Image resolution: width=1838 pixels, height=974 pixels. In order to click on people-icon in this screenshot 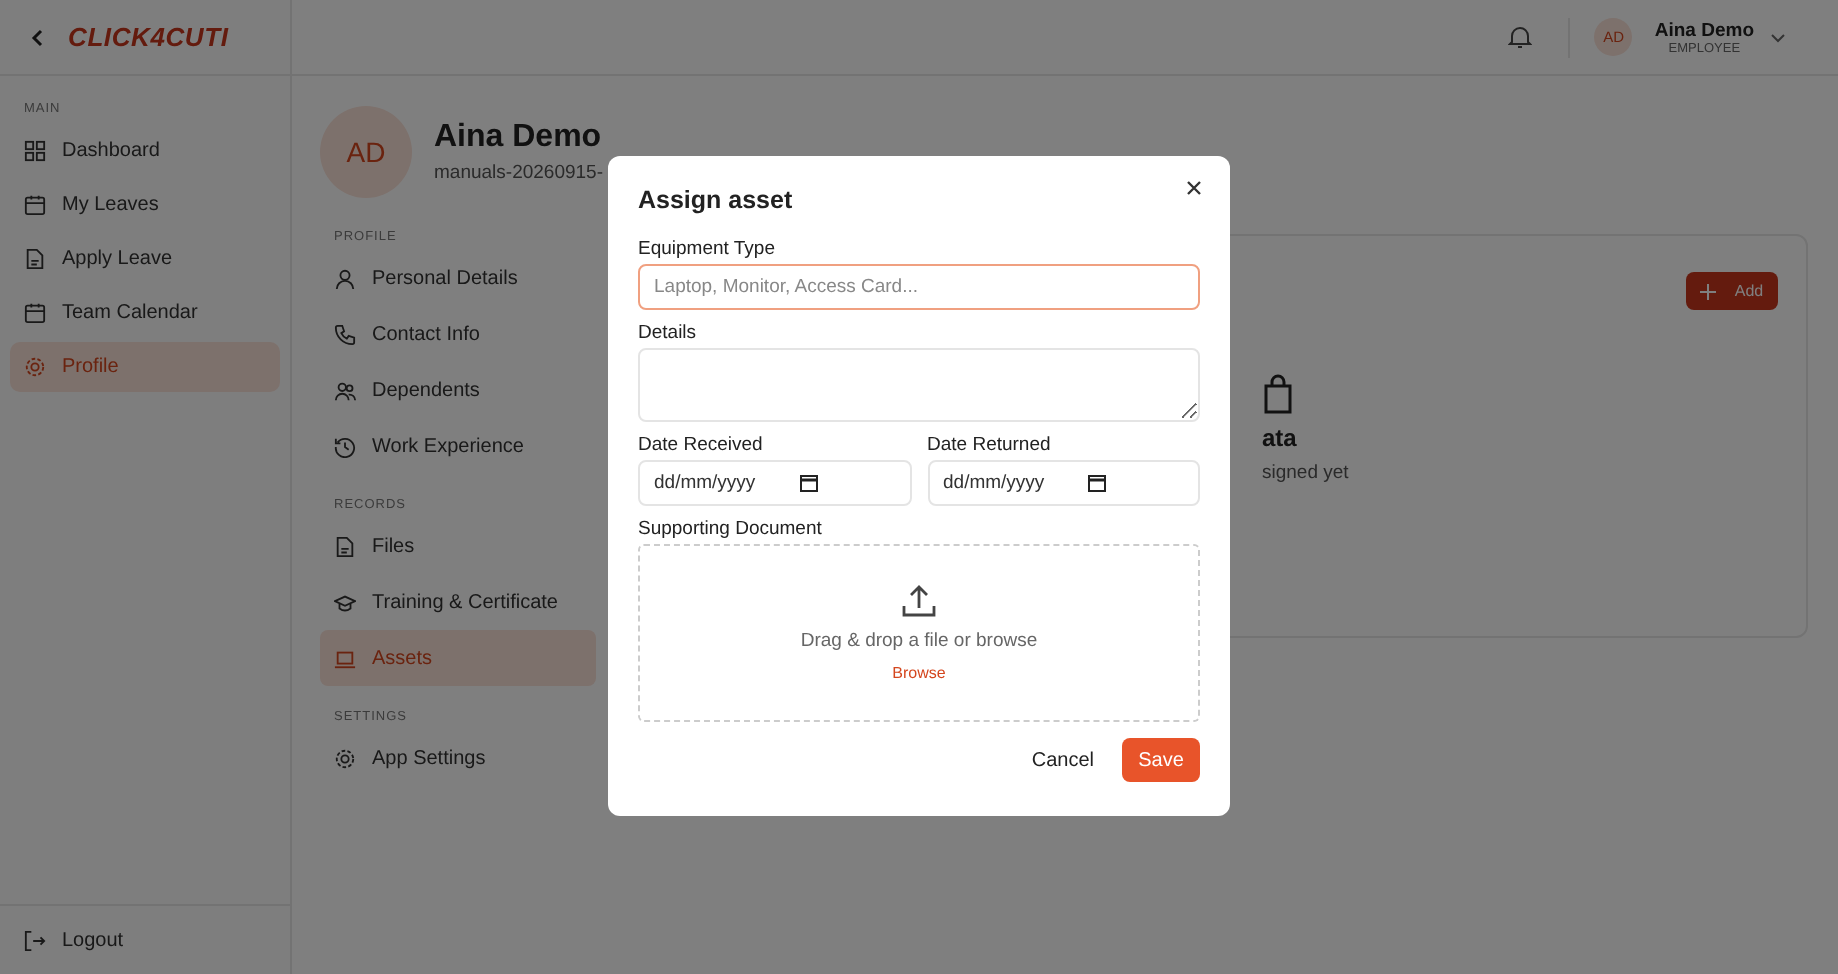, I will do `click(345, 390)`.